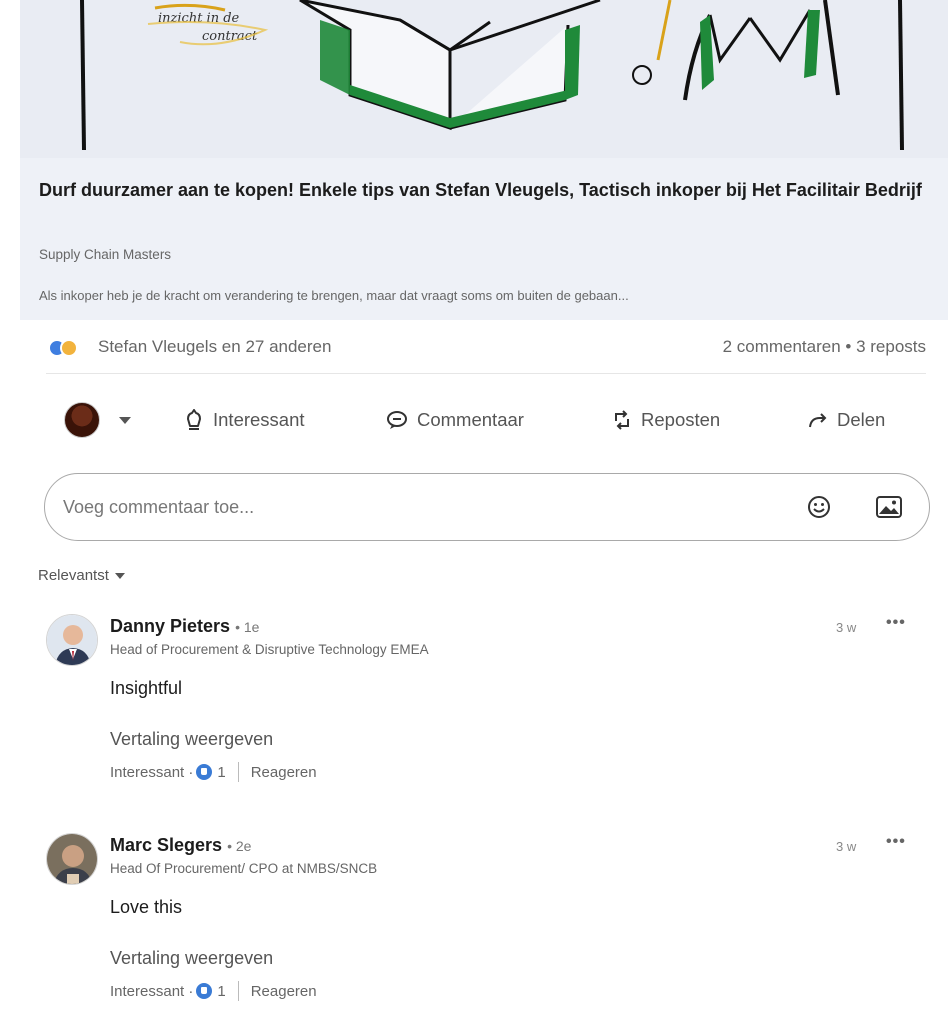  What do you see at coordinates (413, 507) in the screenshot?
I see `comment-input` at bounding box center [413, 507].